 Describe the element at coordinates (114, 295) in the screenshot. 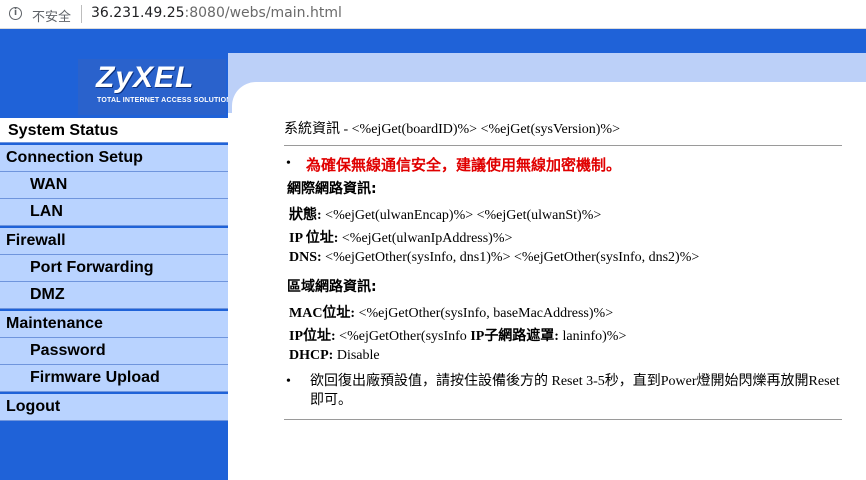

I see `nav-dmz: DMZ` at that location.